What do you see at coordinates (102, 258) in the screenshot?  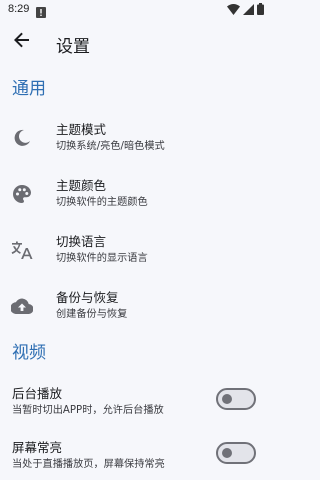 I see `setting-subtitle: 切换软件的显示语言` at bounding box center [102, 258].